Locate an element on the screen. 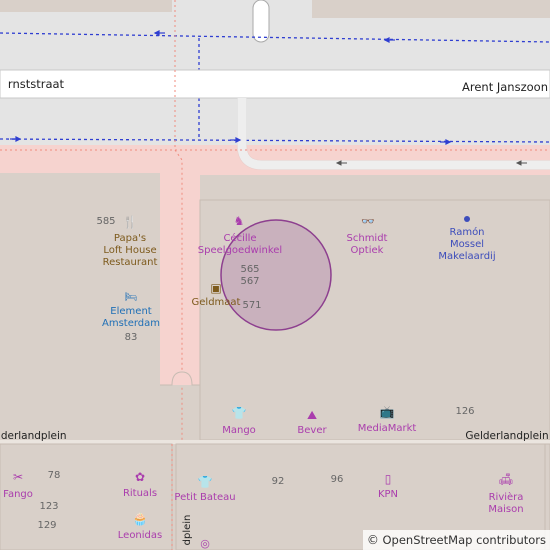 This screenshot has width=550, height=550. cake-icon: 🧁 is located at coordinates (140, 519).